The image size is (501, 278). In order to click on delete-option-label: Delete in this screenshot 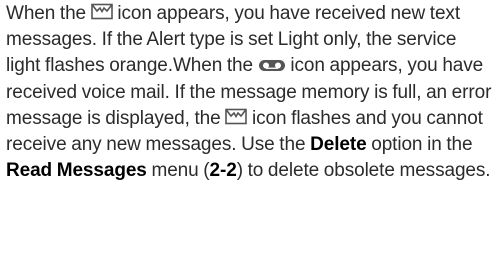, I will do `click(338, 145)`.